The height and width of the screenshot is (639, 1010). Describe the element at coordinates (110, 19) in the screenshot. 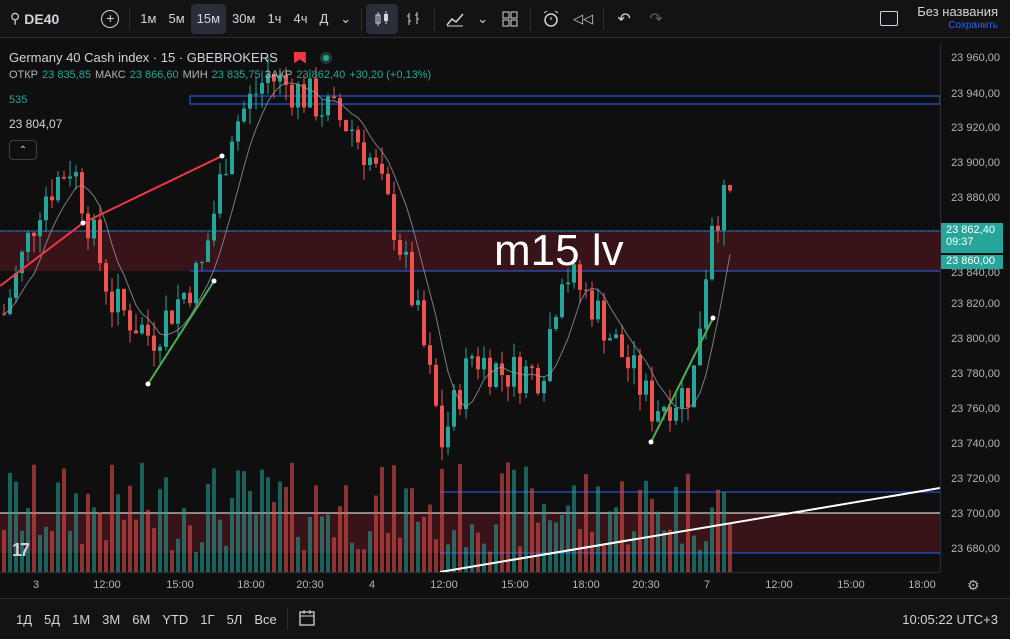

I see `add-symbol-button: +` at that location.